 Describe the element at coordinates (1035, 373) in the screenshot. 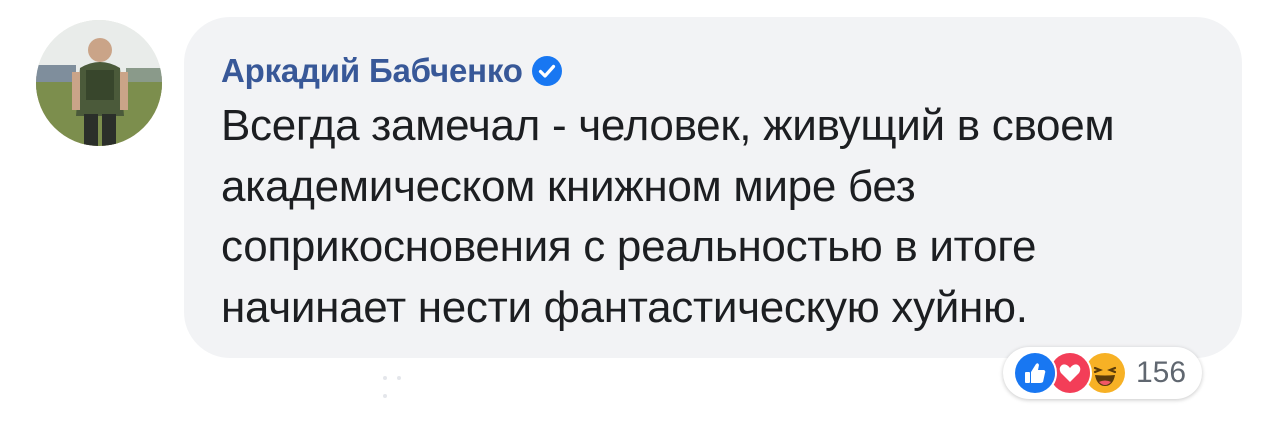

I see `like-icon` at that location.